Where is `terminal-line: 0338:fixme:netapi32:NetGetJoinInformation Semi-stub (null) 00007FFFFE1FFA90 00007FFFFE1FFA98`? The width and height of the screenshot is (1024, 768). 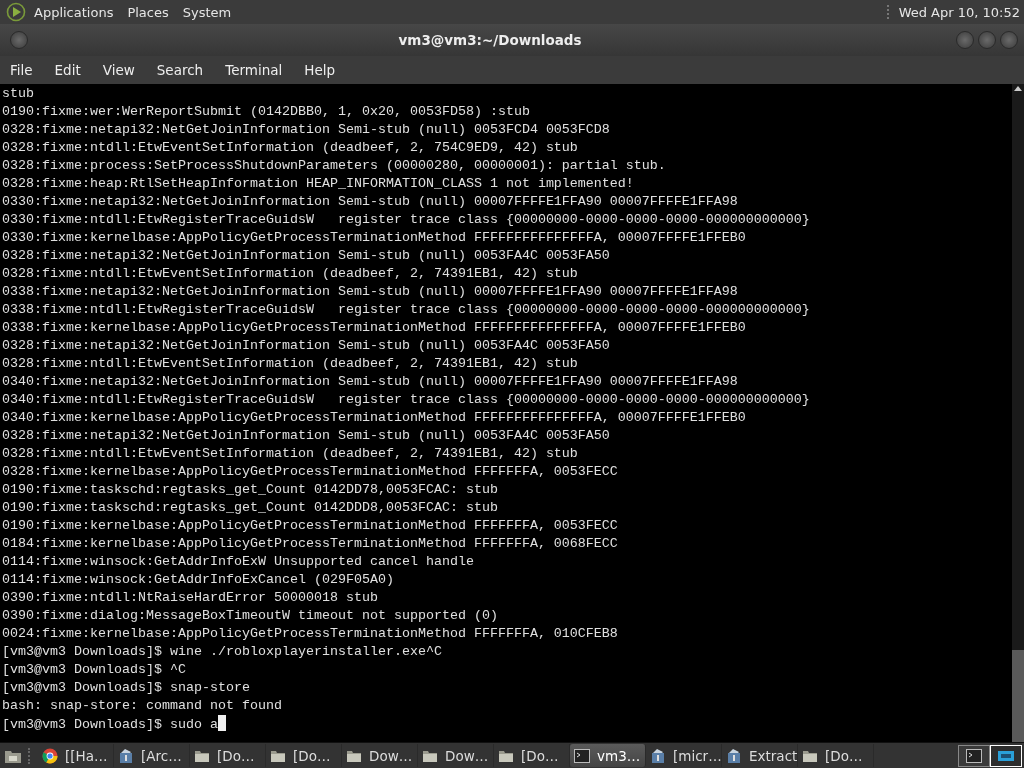 terminal-line: 0338:fixme:netapi32:NetGetJoinInformation Semi-stub (null) 00007FFFFE1FFA90 00007FFFFE1FFA98 is located at coordinates (370, 291).